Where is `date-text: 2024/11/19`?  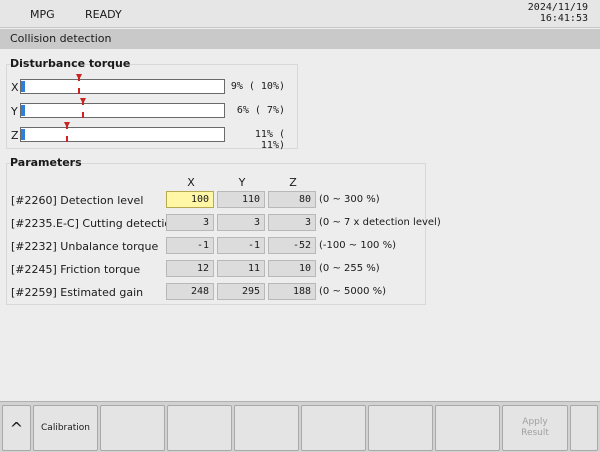 date-text: 2024/11/19 is located at coordinates (557, 7).